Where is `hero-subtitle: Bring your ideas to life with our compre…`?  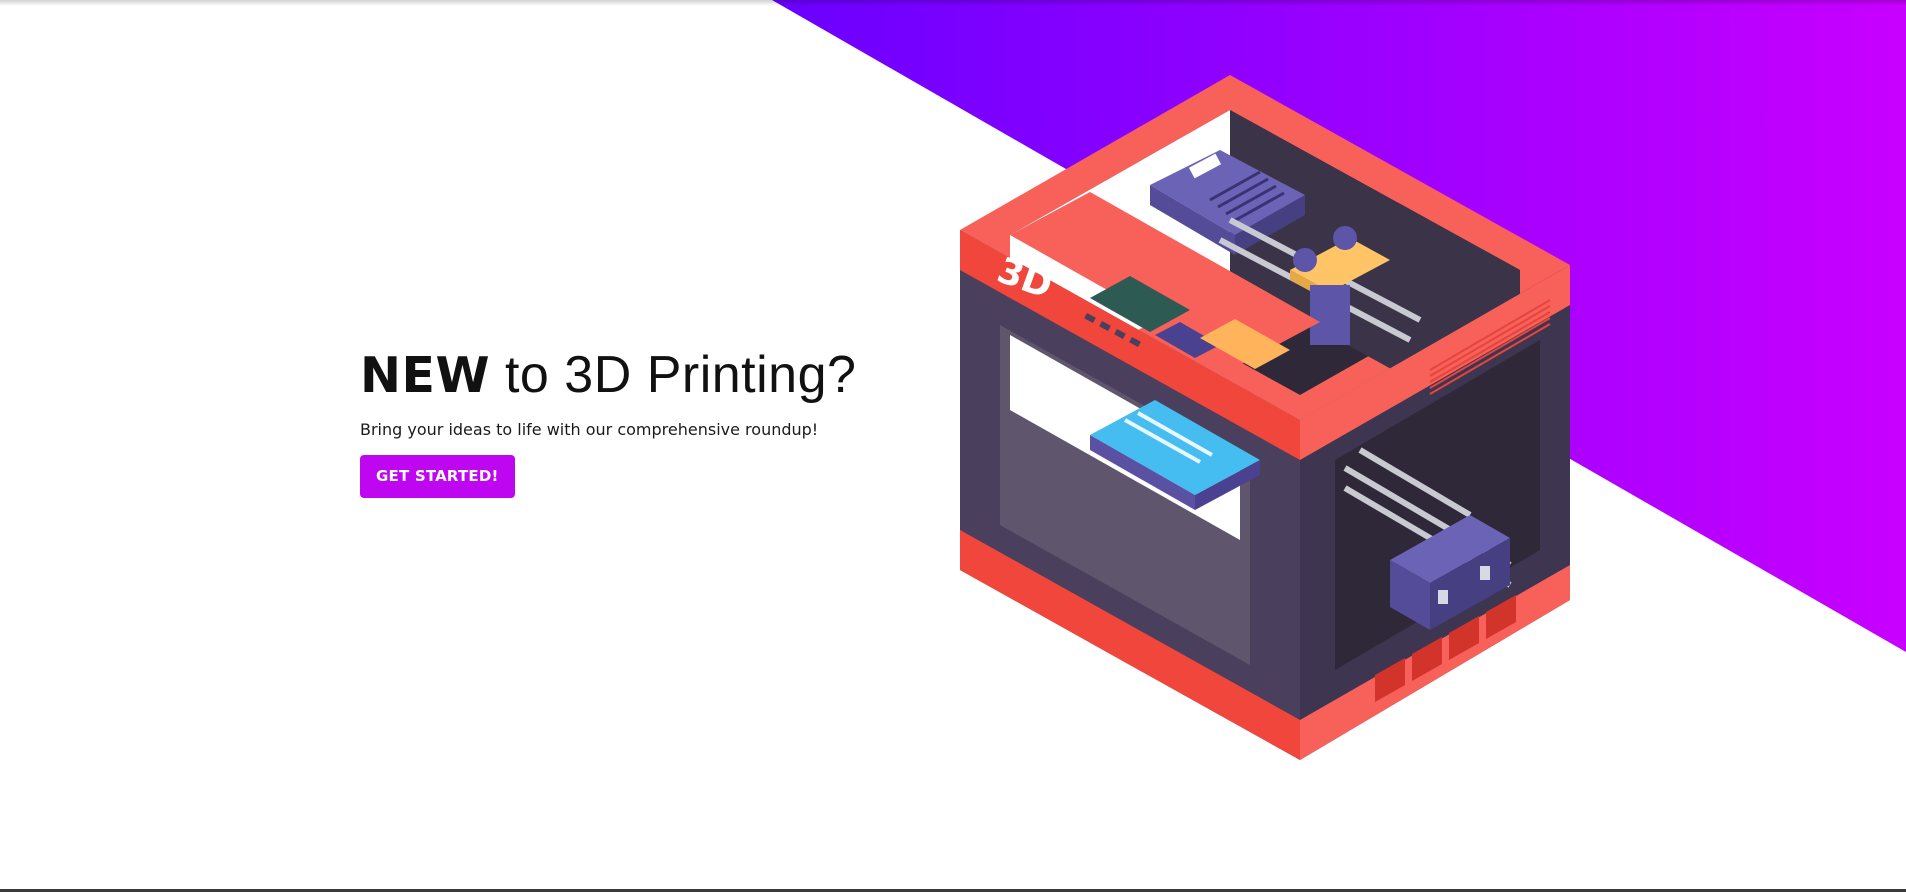
hero-subtitle: Bring your ideas to life with our compre… is located at coordinates (589, 429).